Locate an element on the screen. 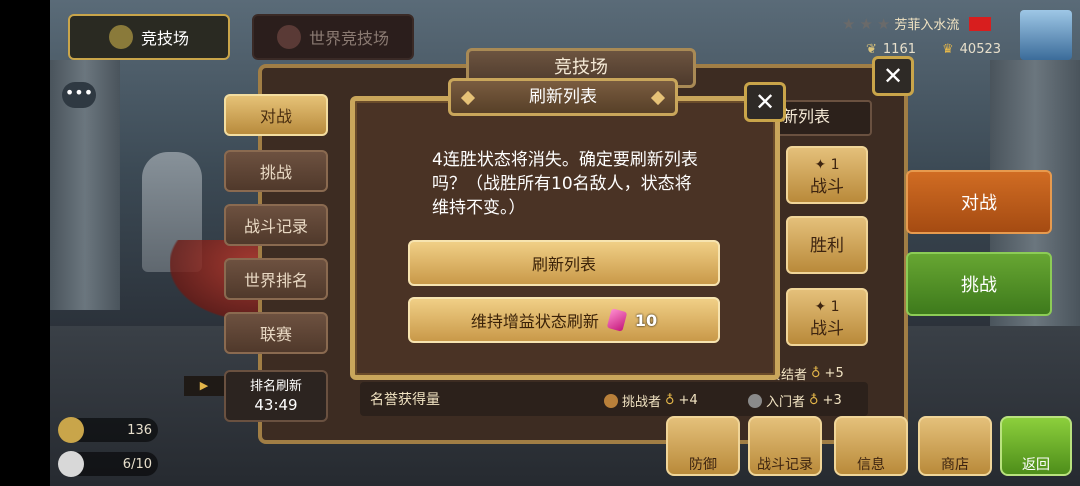  sidebar-item-world-ranking: 世界排名 is located at coordinates (276, 279).